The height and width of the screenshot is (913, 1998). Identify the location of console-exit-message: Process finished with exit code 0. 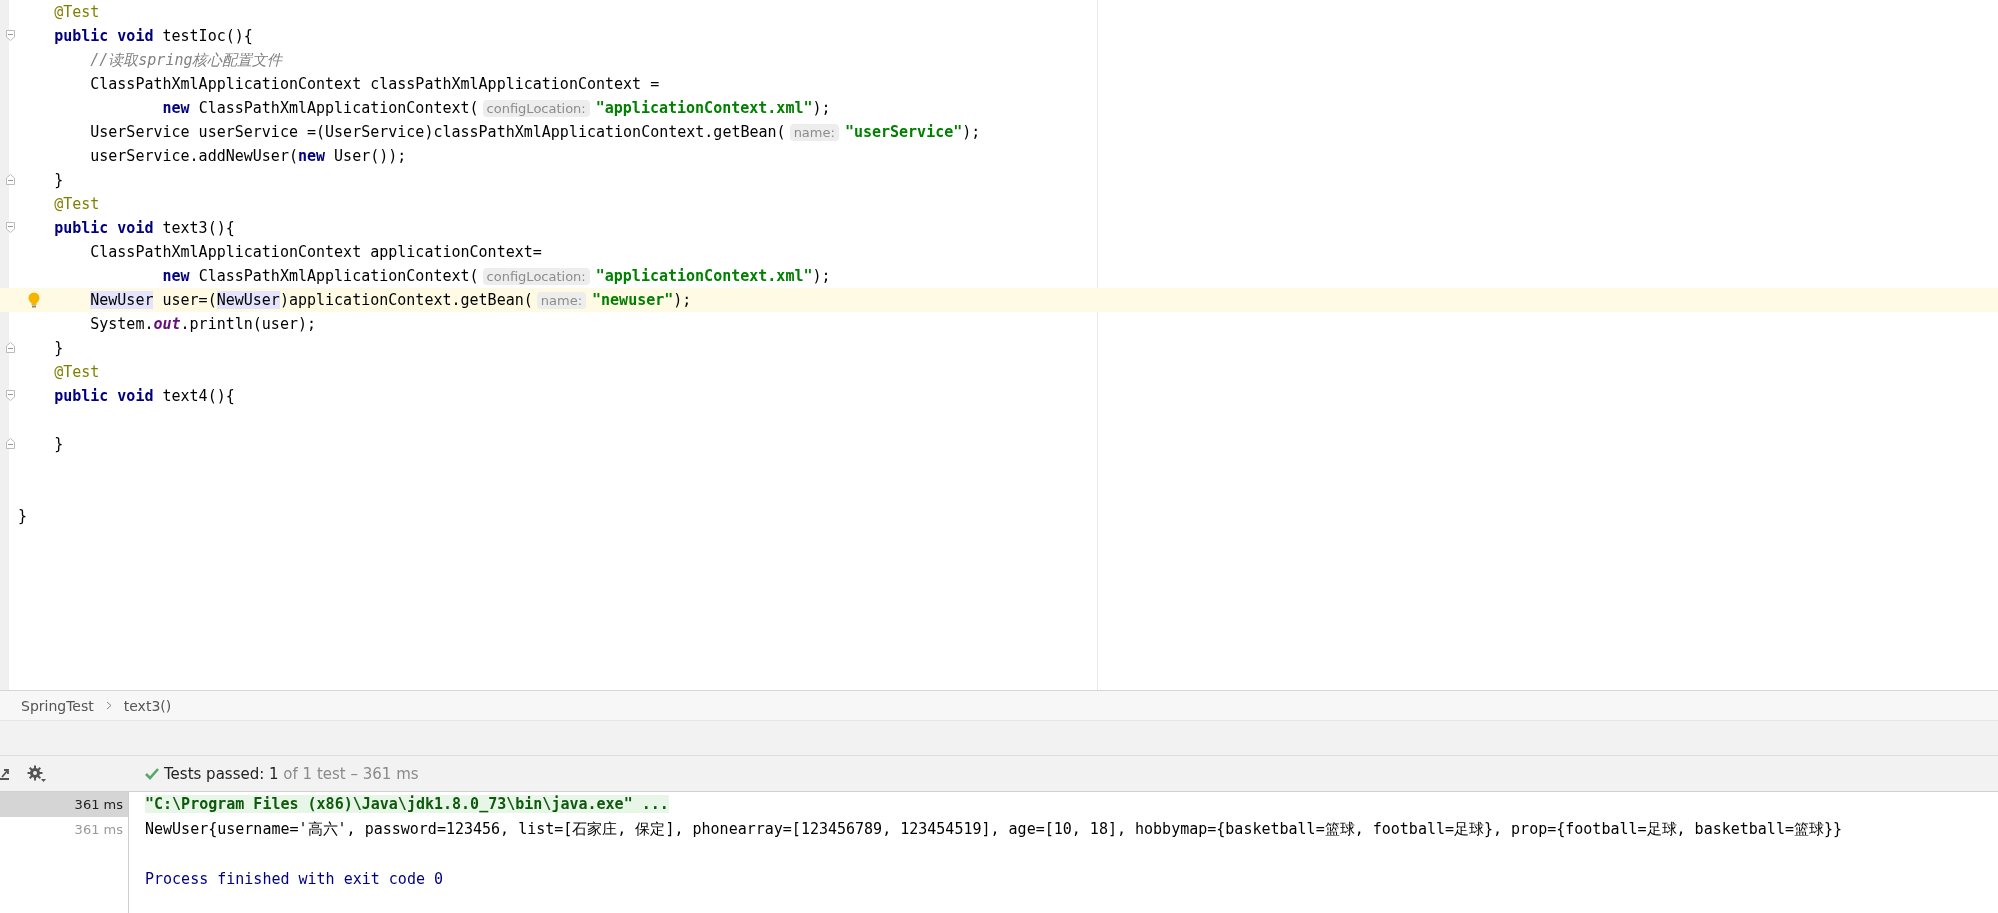
(294, 879).